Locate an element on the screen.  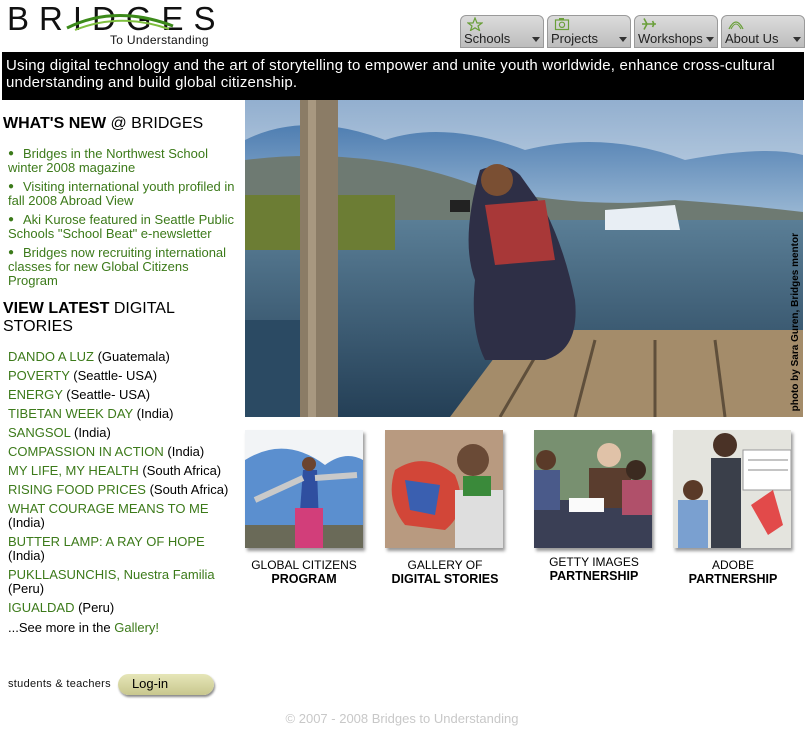
adobe-image is located at coordinates (732, 489).